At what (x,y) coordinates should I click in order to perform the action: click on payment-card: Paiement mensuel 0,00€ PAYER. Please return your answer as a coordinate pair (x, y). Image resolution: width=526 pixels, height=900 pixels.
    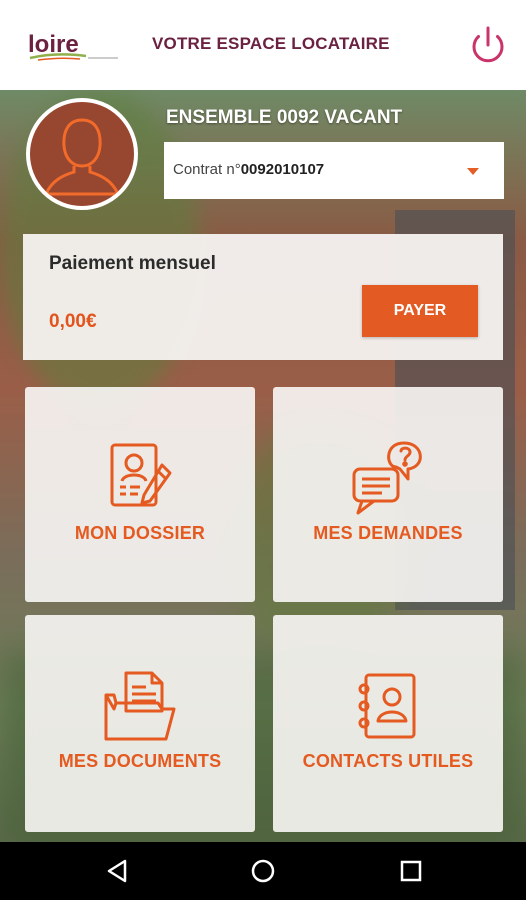
    Looking at the image, I should click on (263, 297).